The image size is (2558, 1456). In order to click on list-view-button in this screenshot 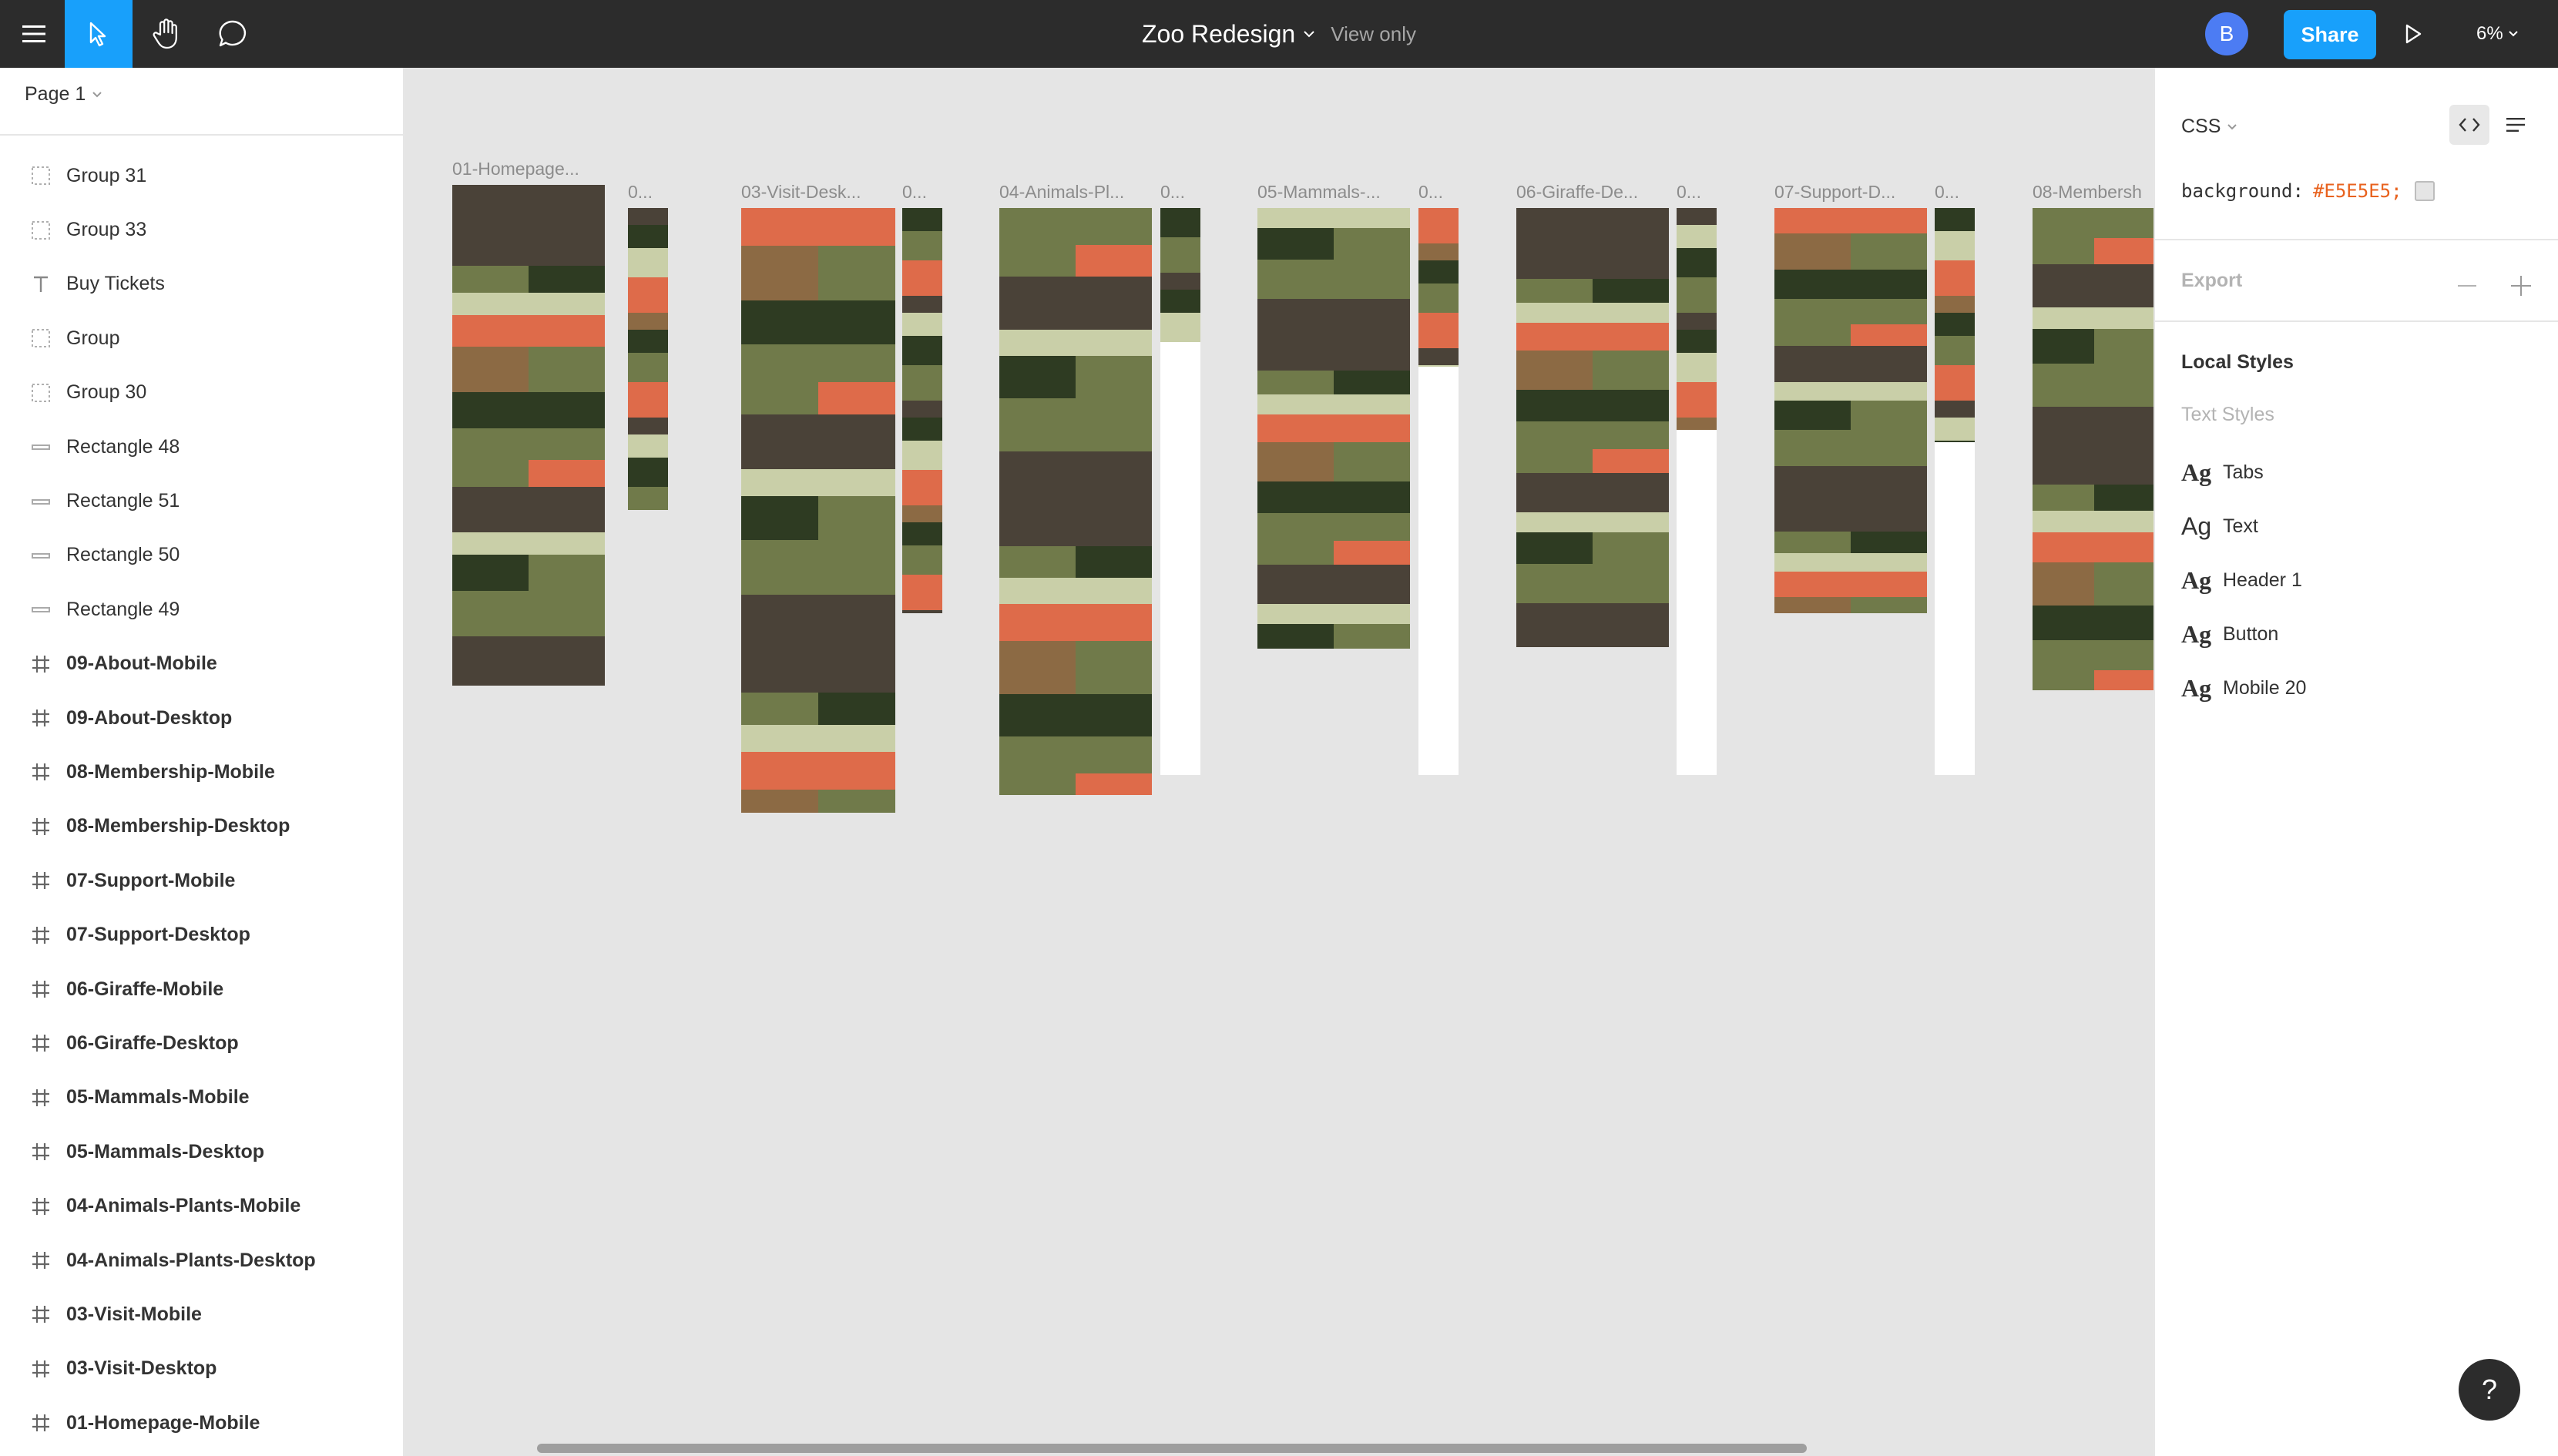, I will do `click(2516, 125)`.